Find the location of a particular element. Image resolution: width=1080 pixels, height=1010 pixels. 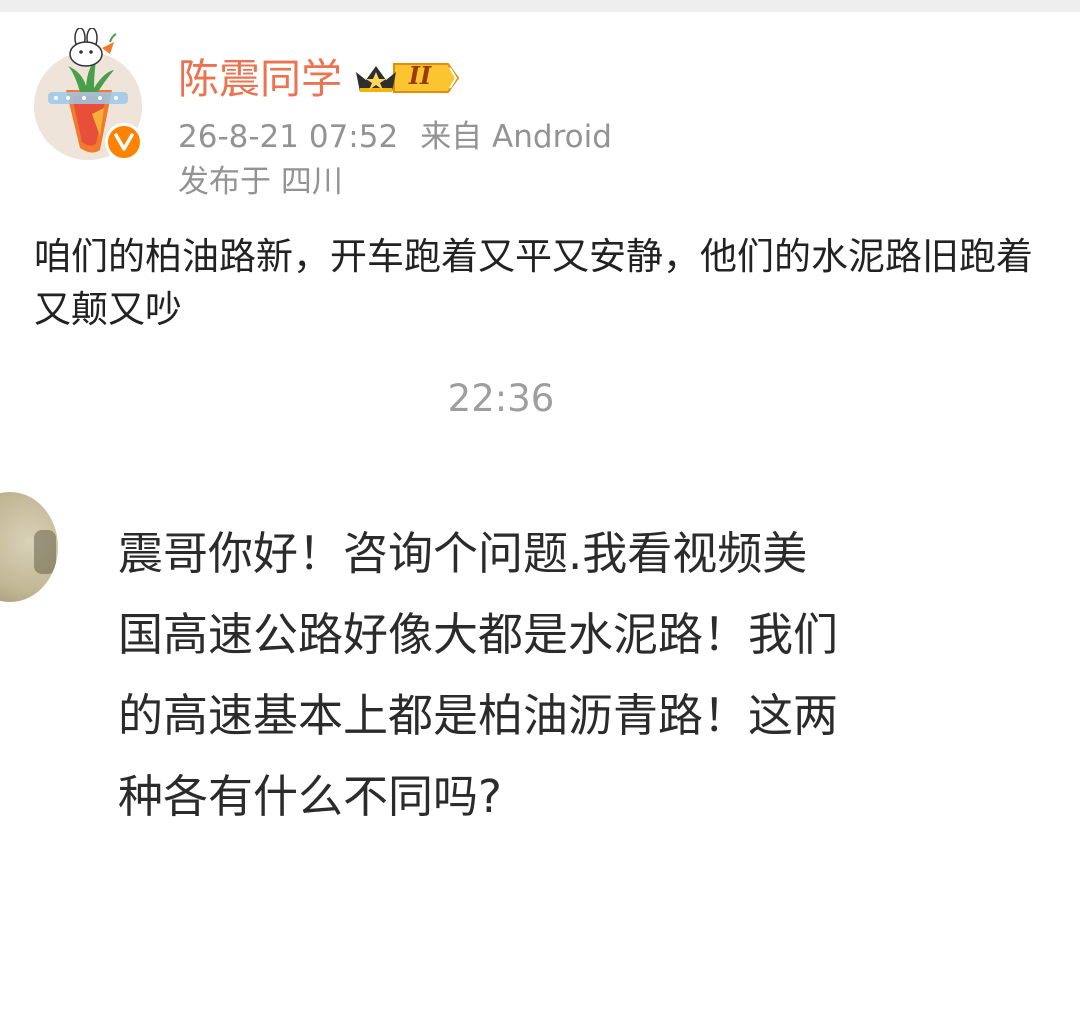

crown-vip-badge-icon is located at coordinates (406, 78).